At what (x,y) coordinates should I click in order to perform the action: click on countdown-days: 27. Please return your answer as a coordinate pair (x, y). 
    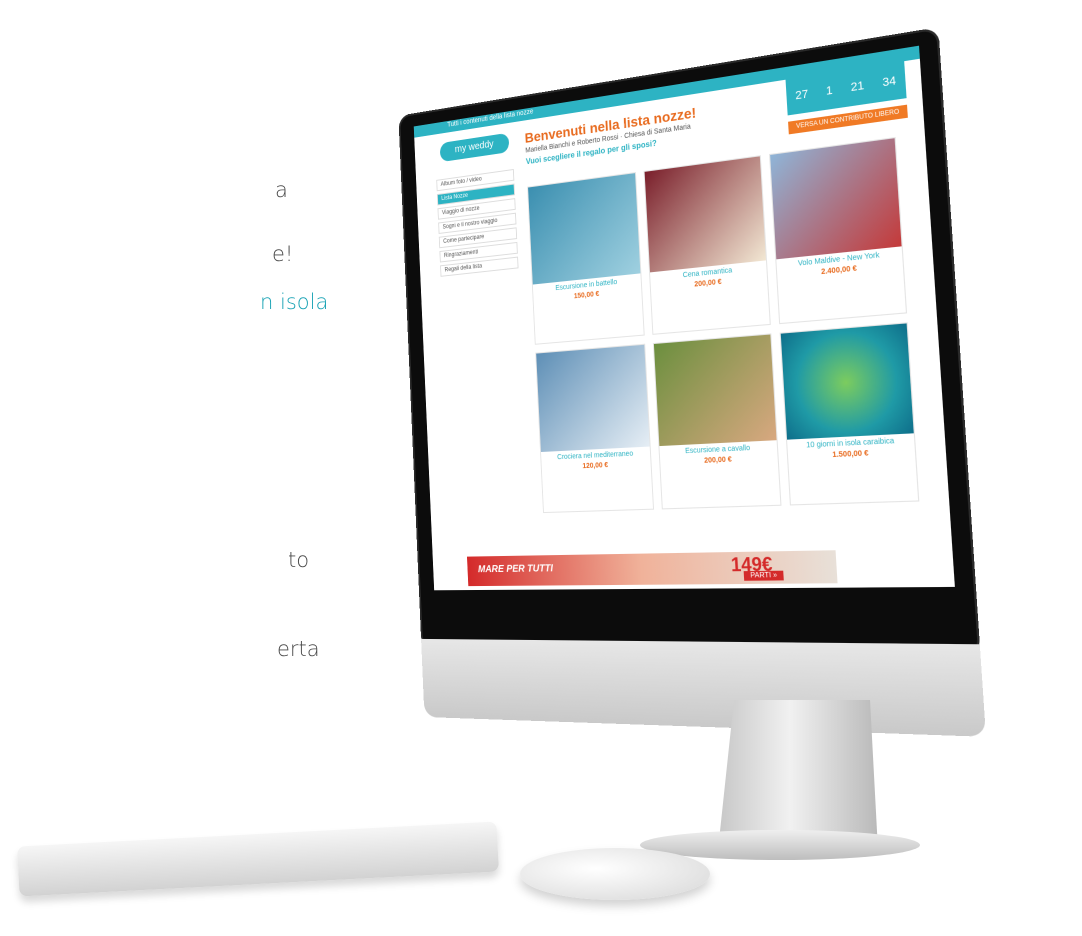
    Looking at the image, I should click on (801, 95).